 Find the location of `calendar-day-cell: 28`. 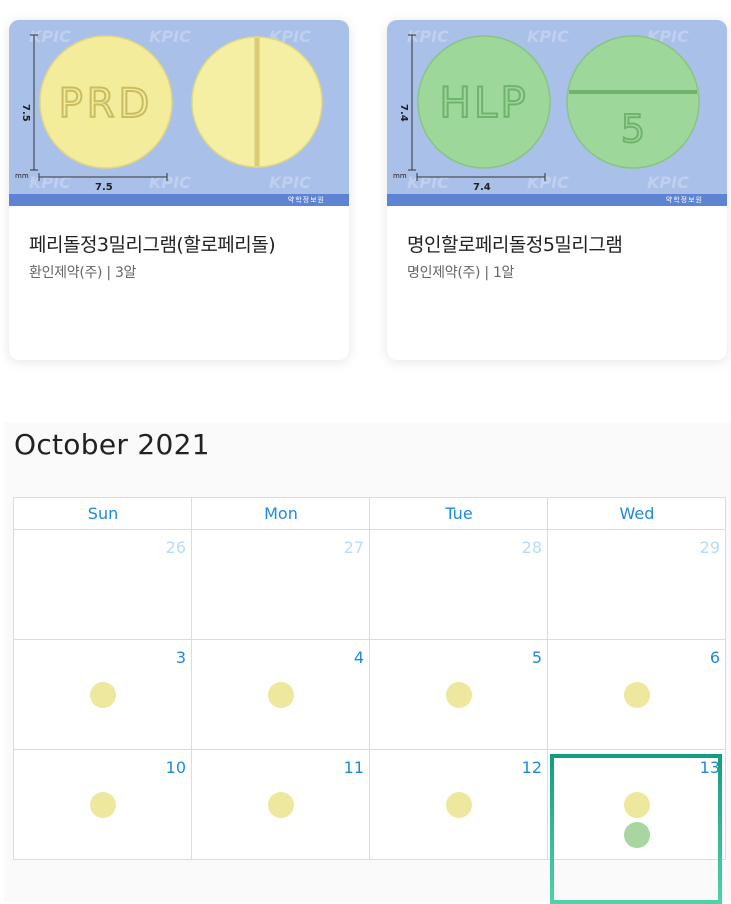

calendar-day-cell: 28 is located at coordinates (458, 585).